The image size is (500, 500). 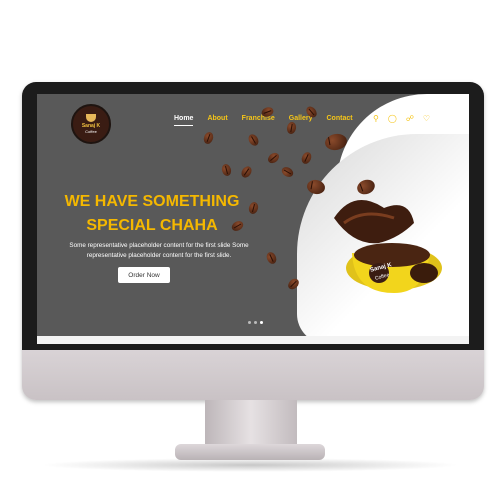 I want to click on carousel-indicators, so click(x=255, y=322).